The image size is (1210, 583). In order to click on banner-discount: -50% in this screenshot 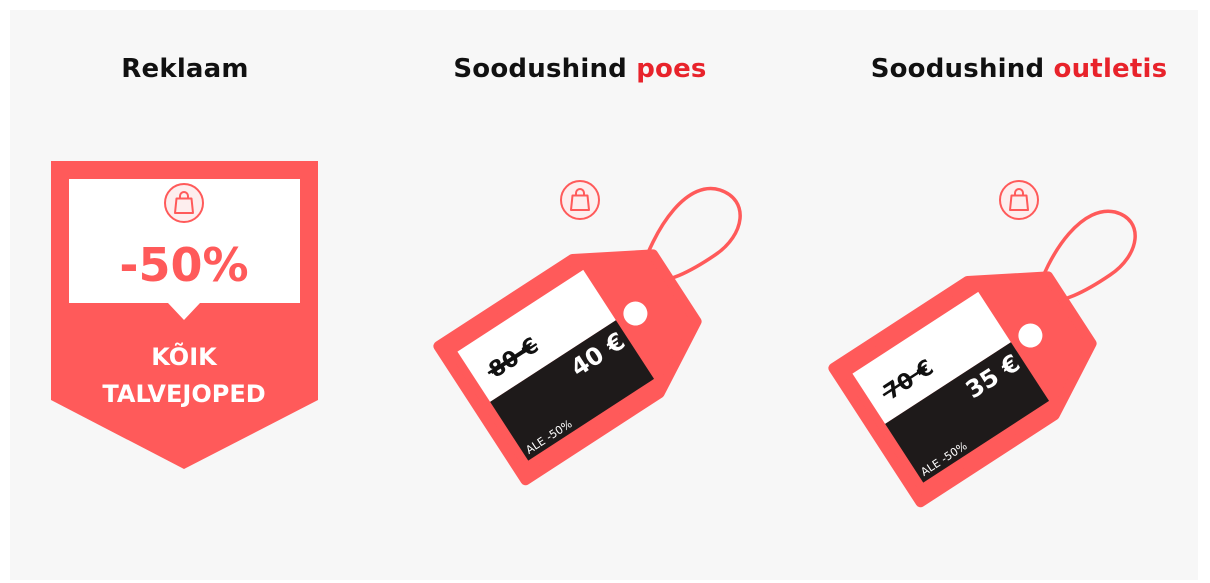, I will do `click(183, 265)`.